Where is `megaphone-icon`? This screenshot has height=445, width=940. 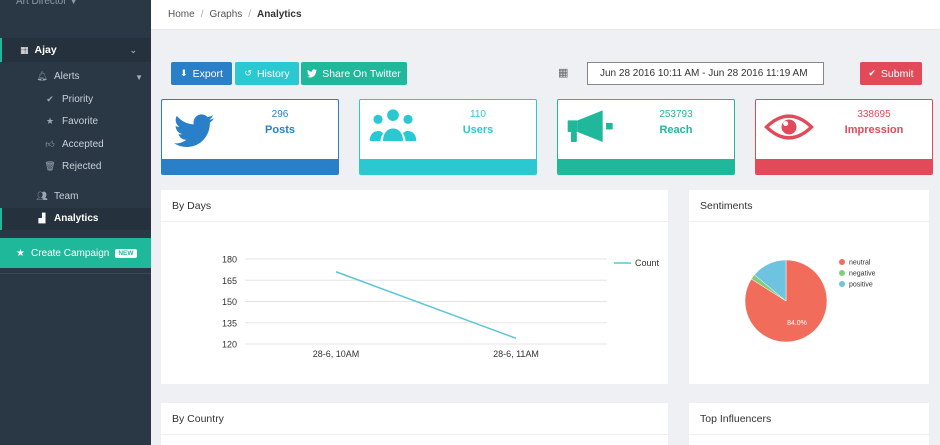
megaphone-icon is located at coordinates (590, 126).